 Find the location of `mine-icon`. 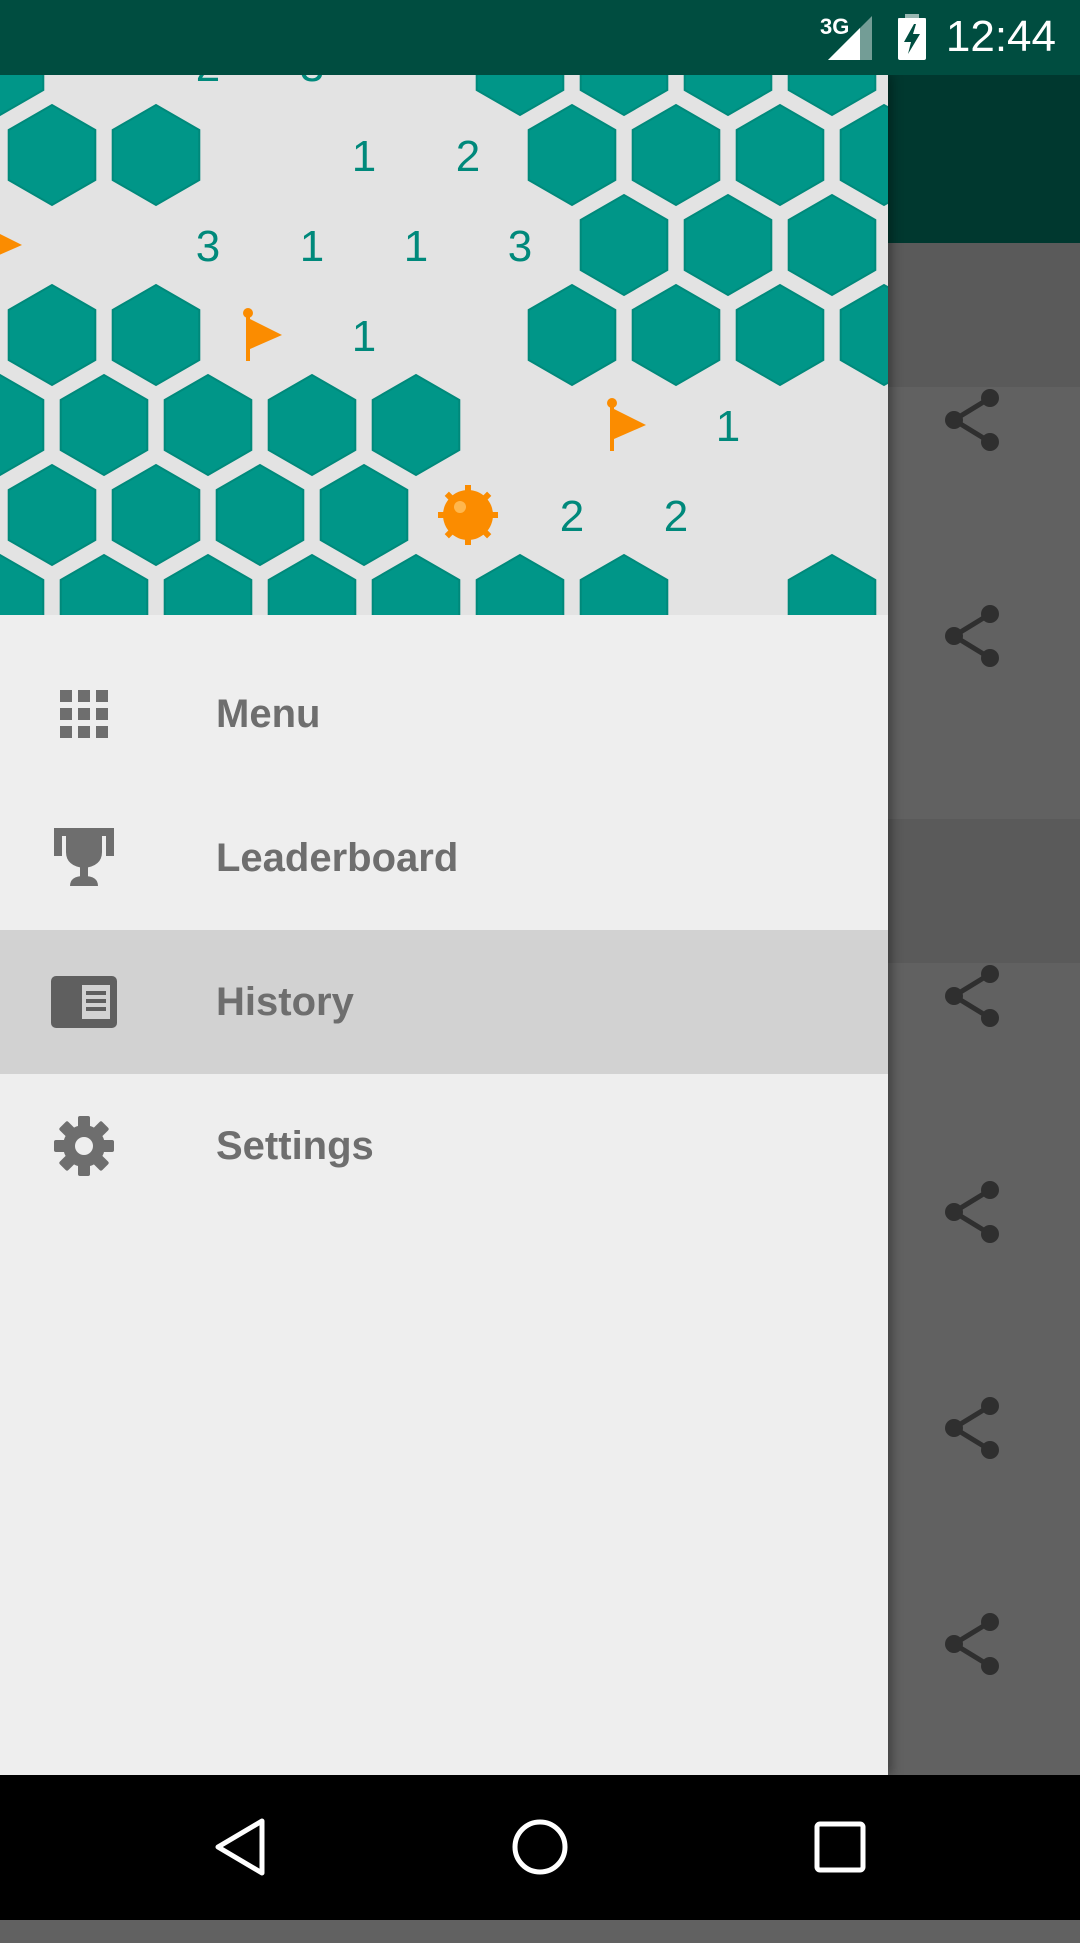

mine-icon is located at coordinates (468, 515).